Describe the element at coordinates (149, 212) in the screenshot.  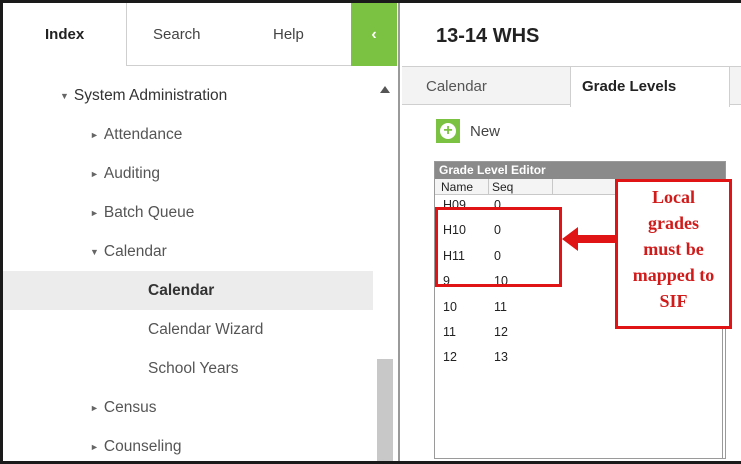
I see `tree-item-label: Batch Queue` at that location.